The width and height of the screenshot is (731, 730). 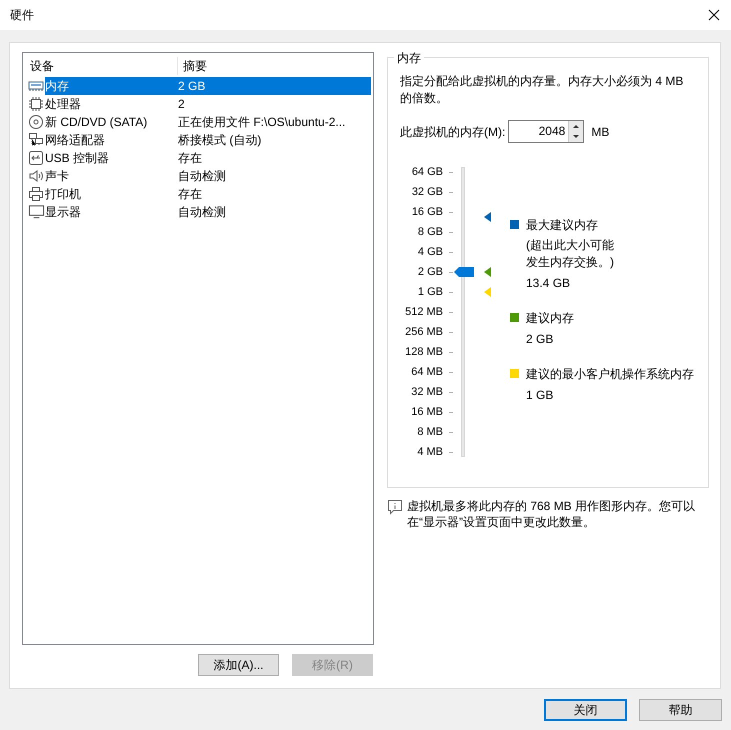 I want to click on legend-title: 建议内存, so click(x=550, y=318).